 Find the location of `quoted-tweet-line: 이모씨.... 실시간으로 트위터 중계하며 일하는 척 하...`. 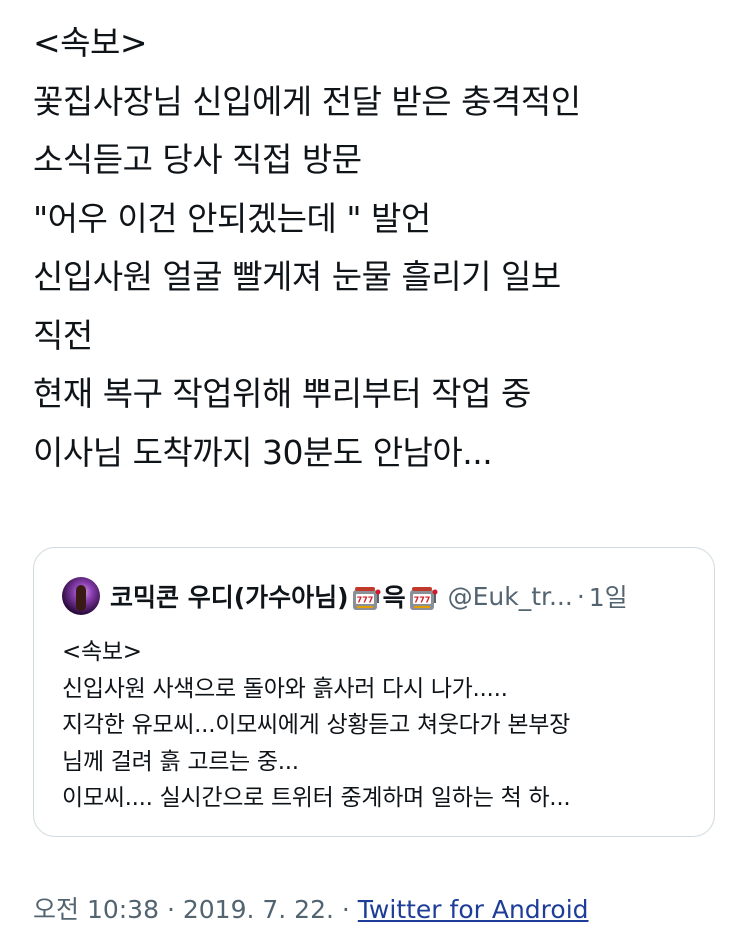

quoted-tweet-line: 이모씨.... 실시간으로 트위터 중계하며 일하는 척 하... is located at coordinates (316, 798).